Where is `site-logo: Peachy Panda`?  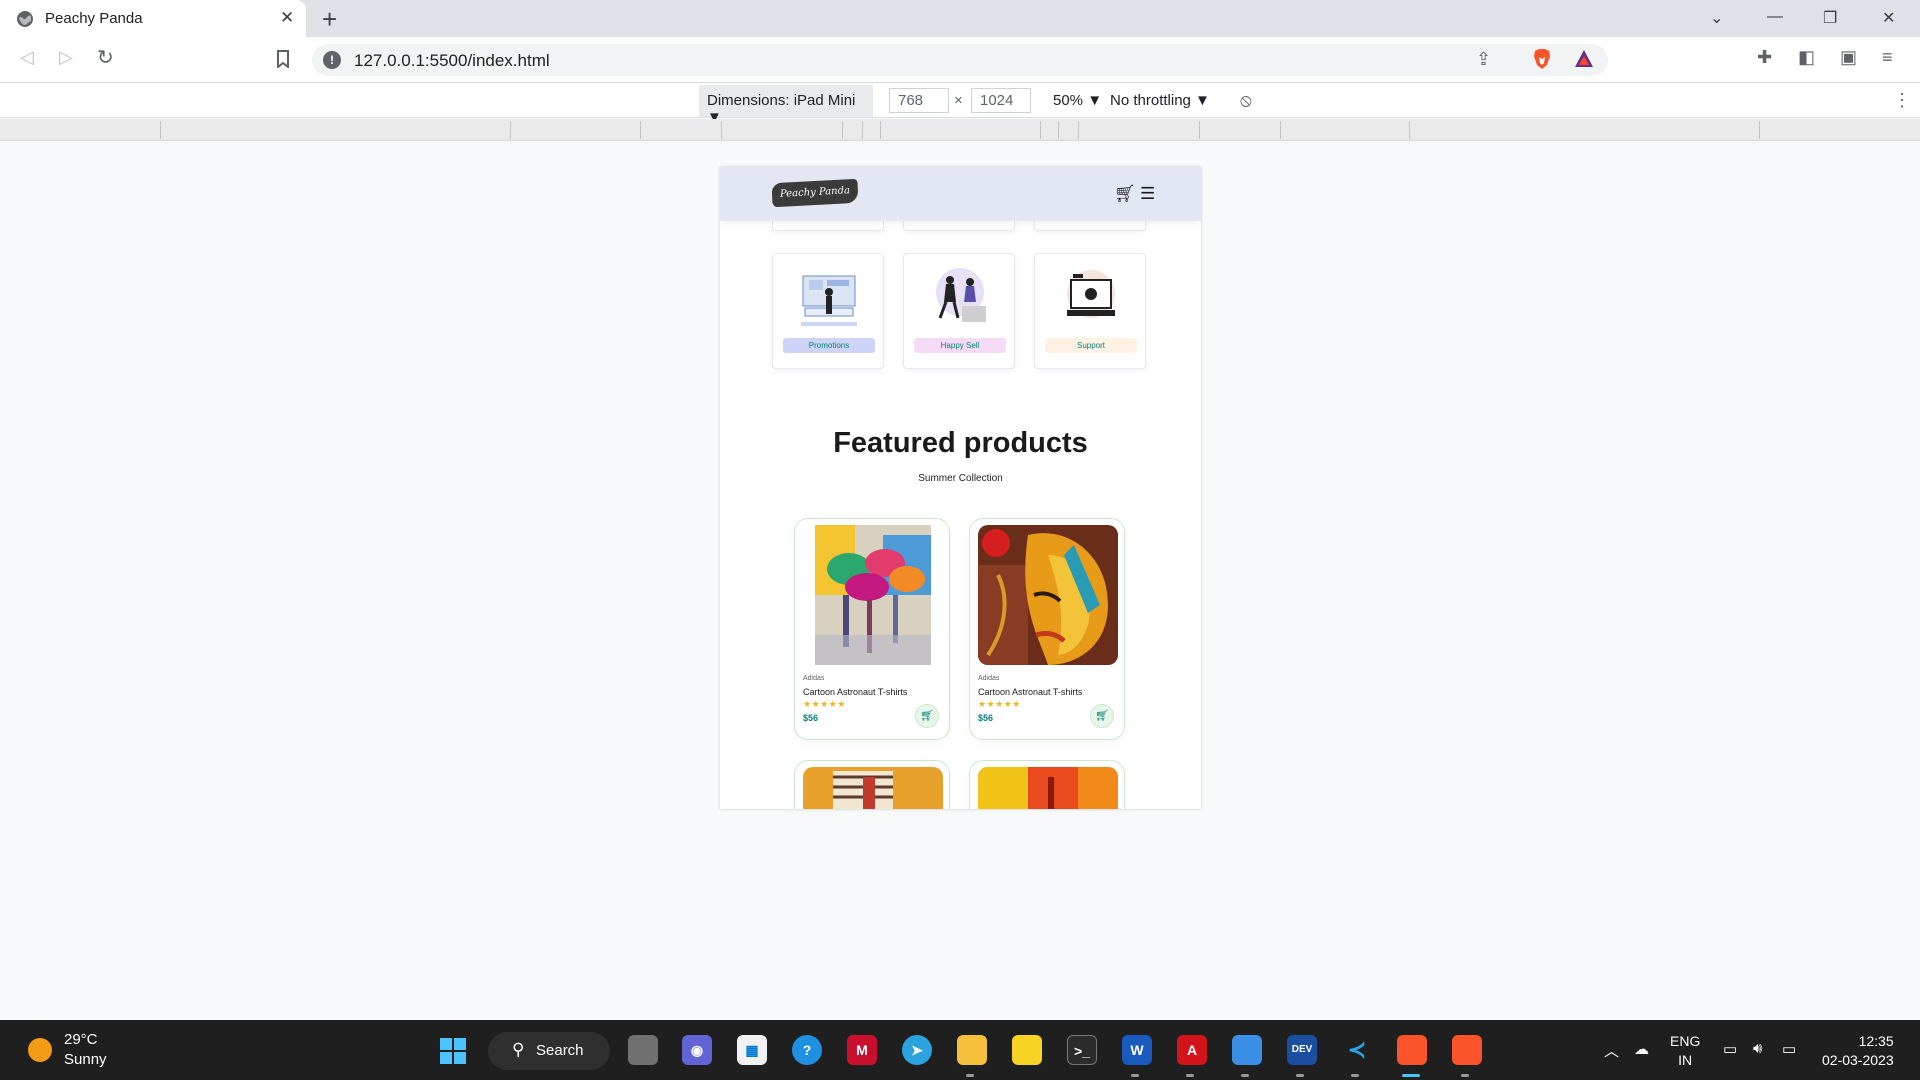 site-logo: Peachy Panda is located at coordinates (815, 193).